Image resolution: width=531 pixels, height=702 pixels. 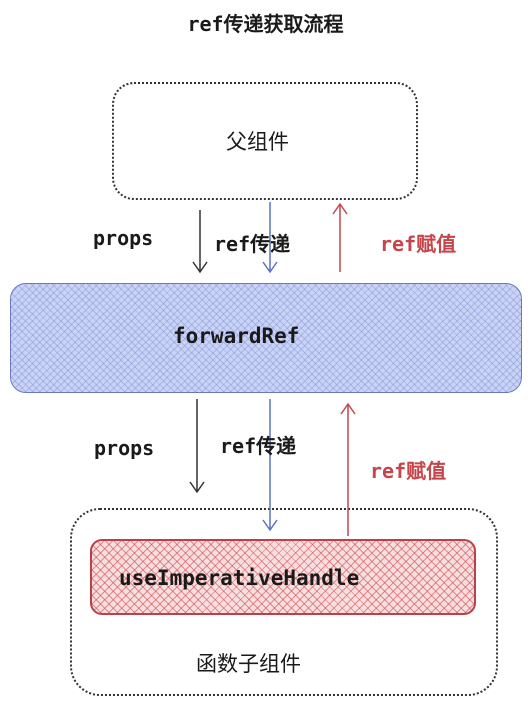 What do you see at coordinates (258, 446) in the screenshot?
I see `lower-ref-pass-label: ref传递` at bounding box center [258, 446].